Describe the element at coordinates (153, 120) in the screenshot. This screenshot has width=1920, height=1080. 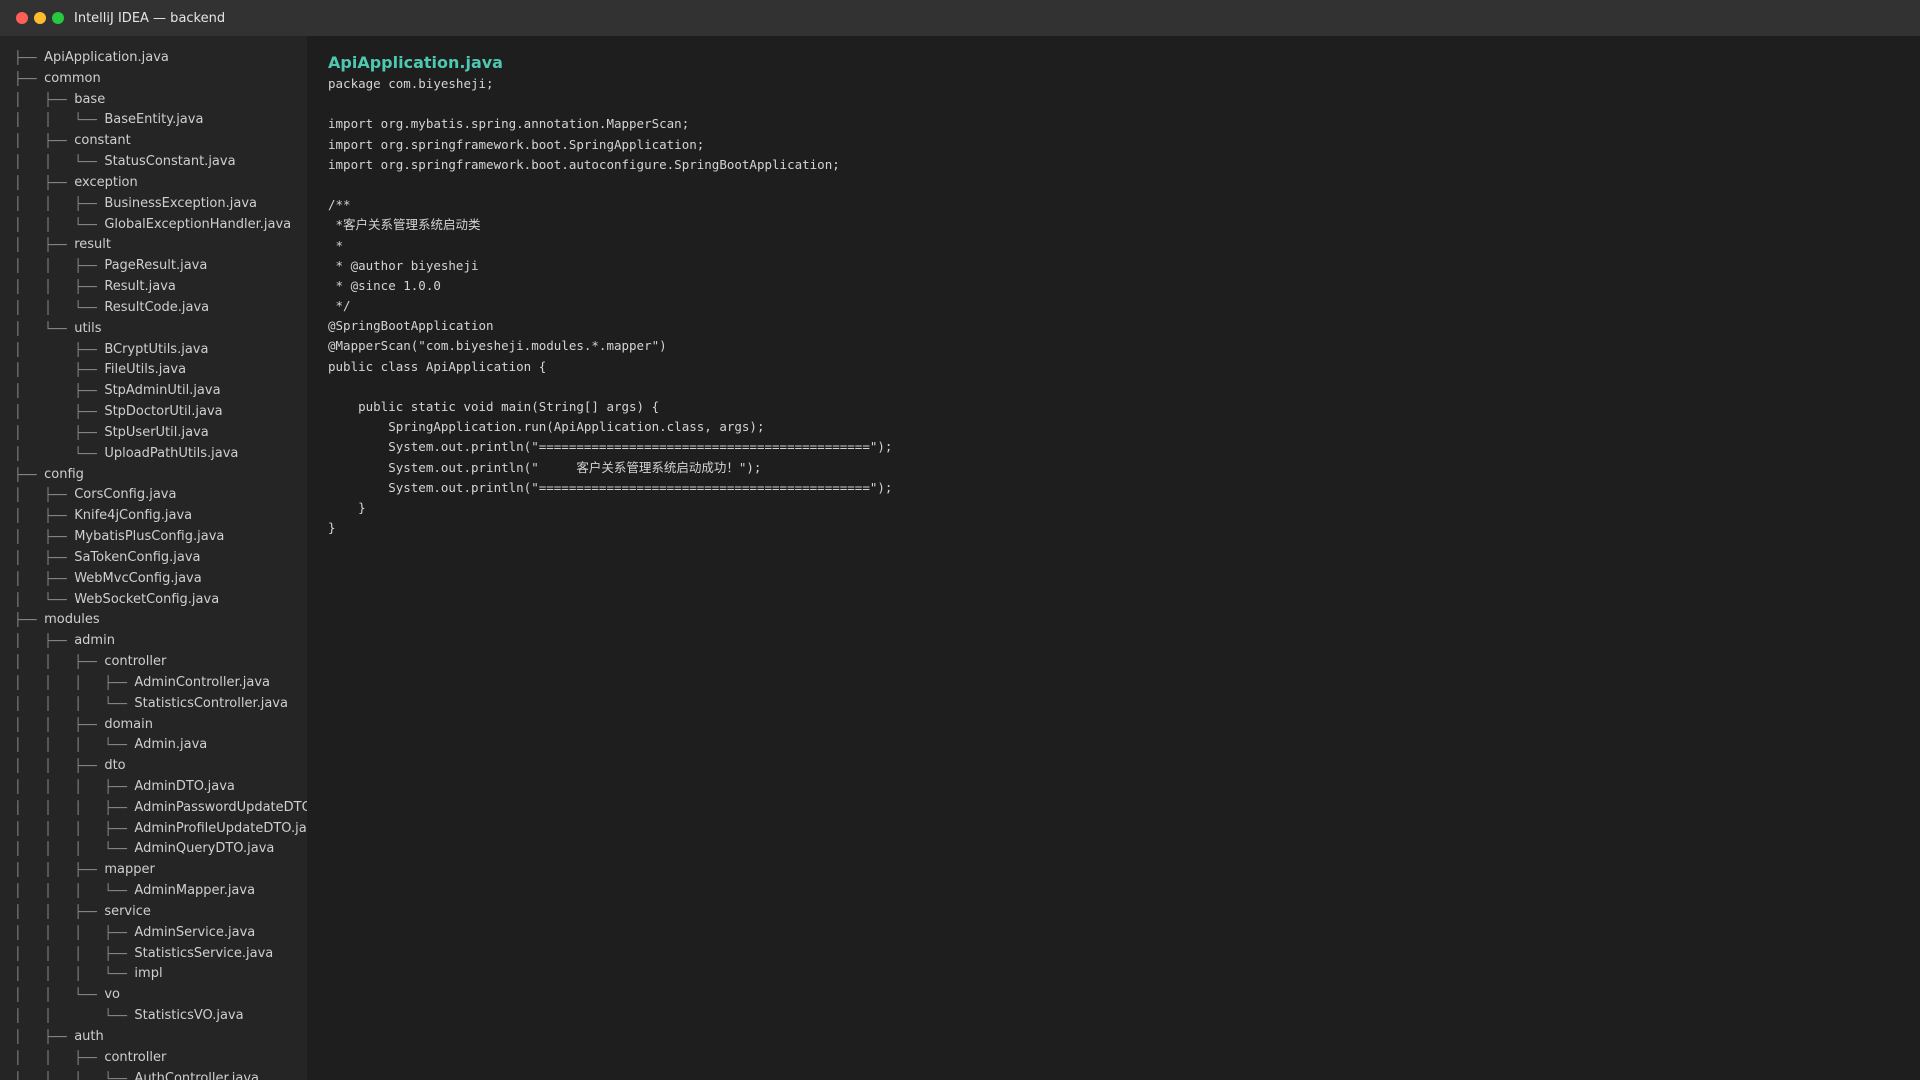
I see `tree-item: │ │ └── BaseEntity.java` at that location.